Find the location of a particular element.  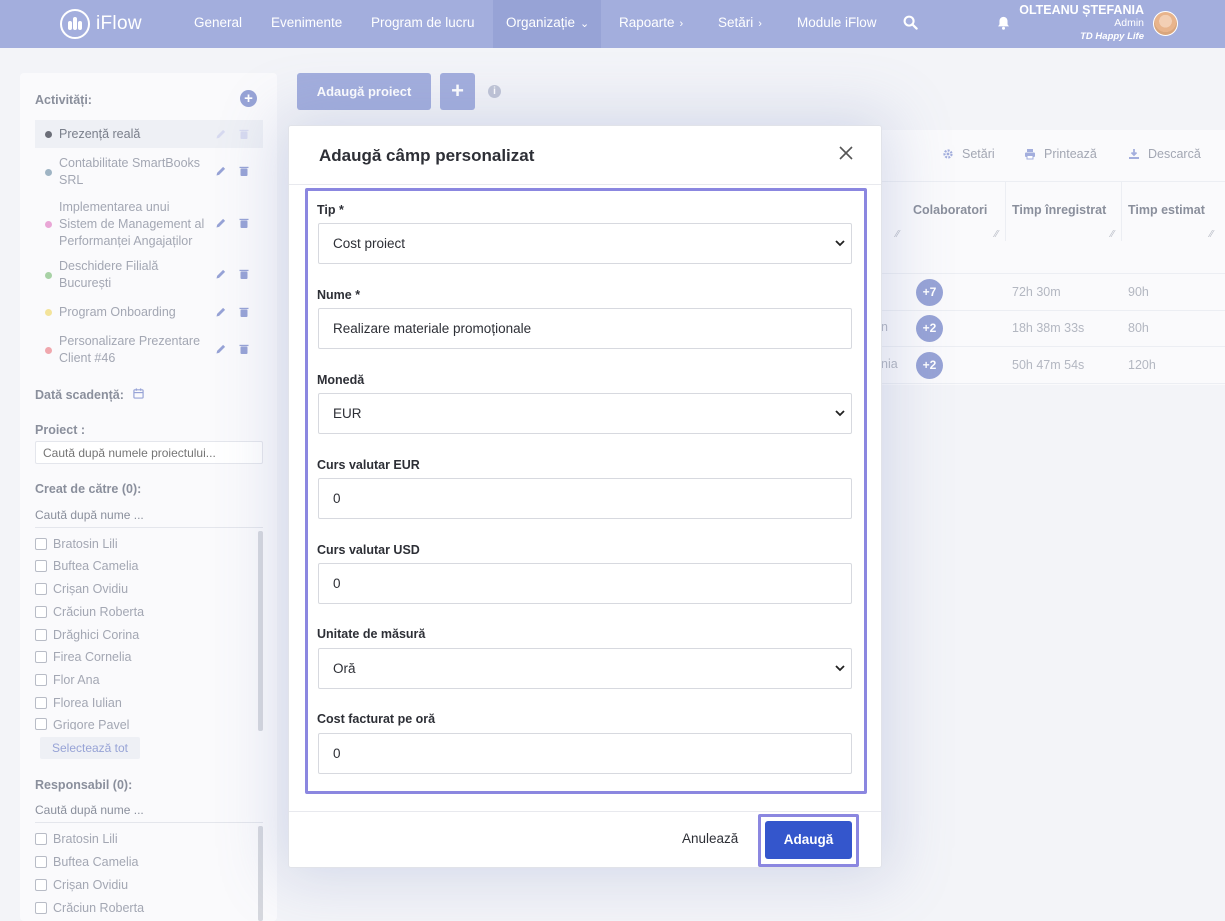

name-input: Realizare materiale promoționale is located at coordinates (585, 328).